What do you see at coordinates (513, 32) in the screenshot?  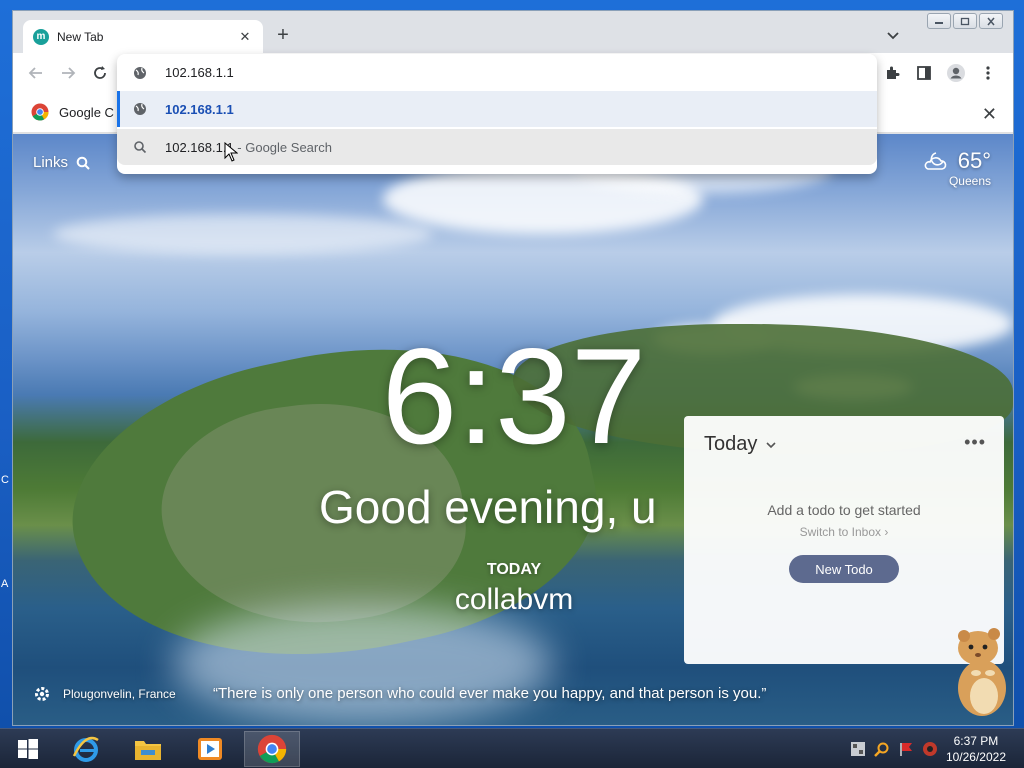 I see `tab-strip: m New Tab ✕ +` at bounding box center [513, 32].